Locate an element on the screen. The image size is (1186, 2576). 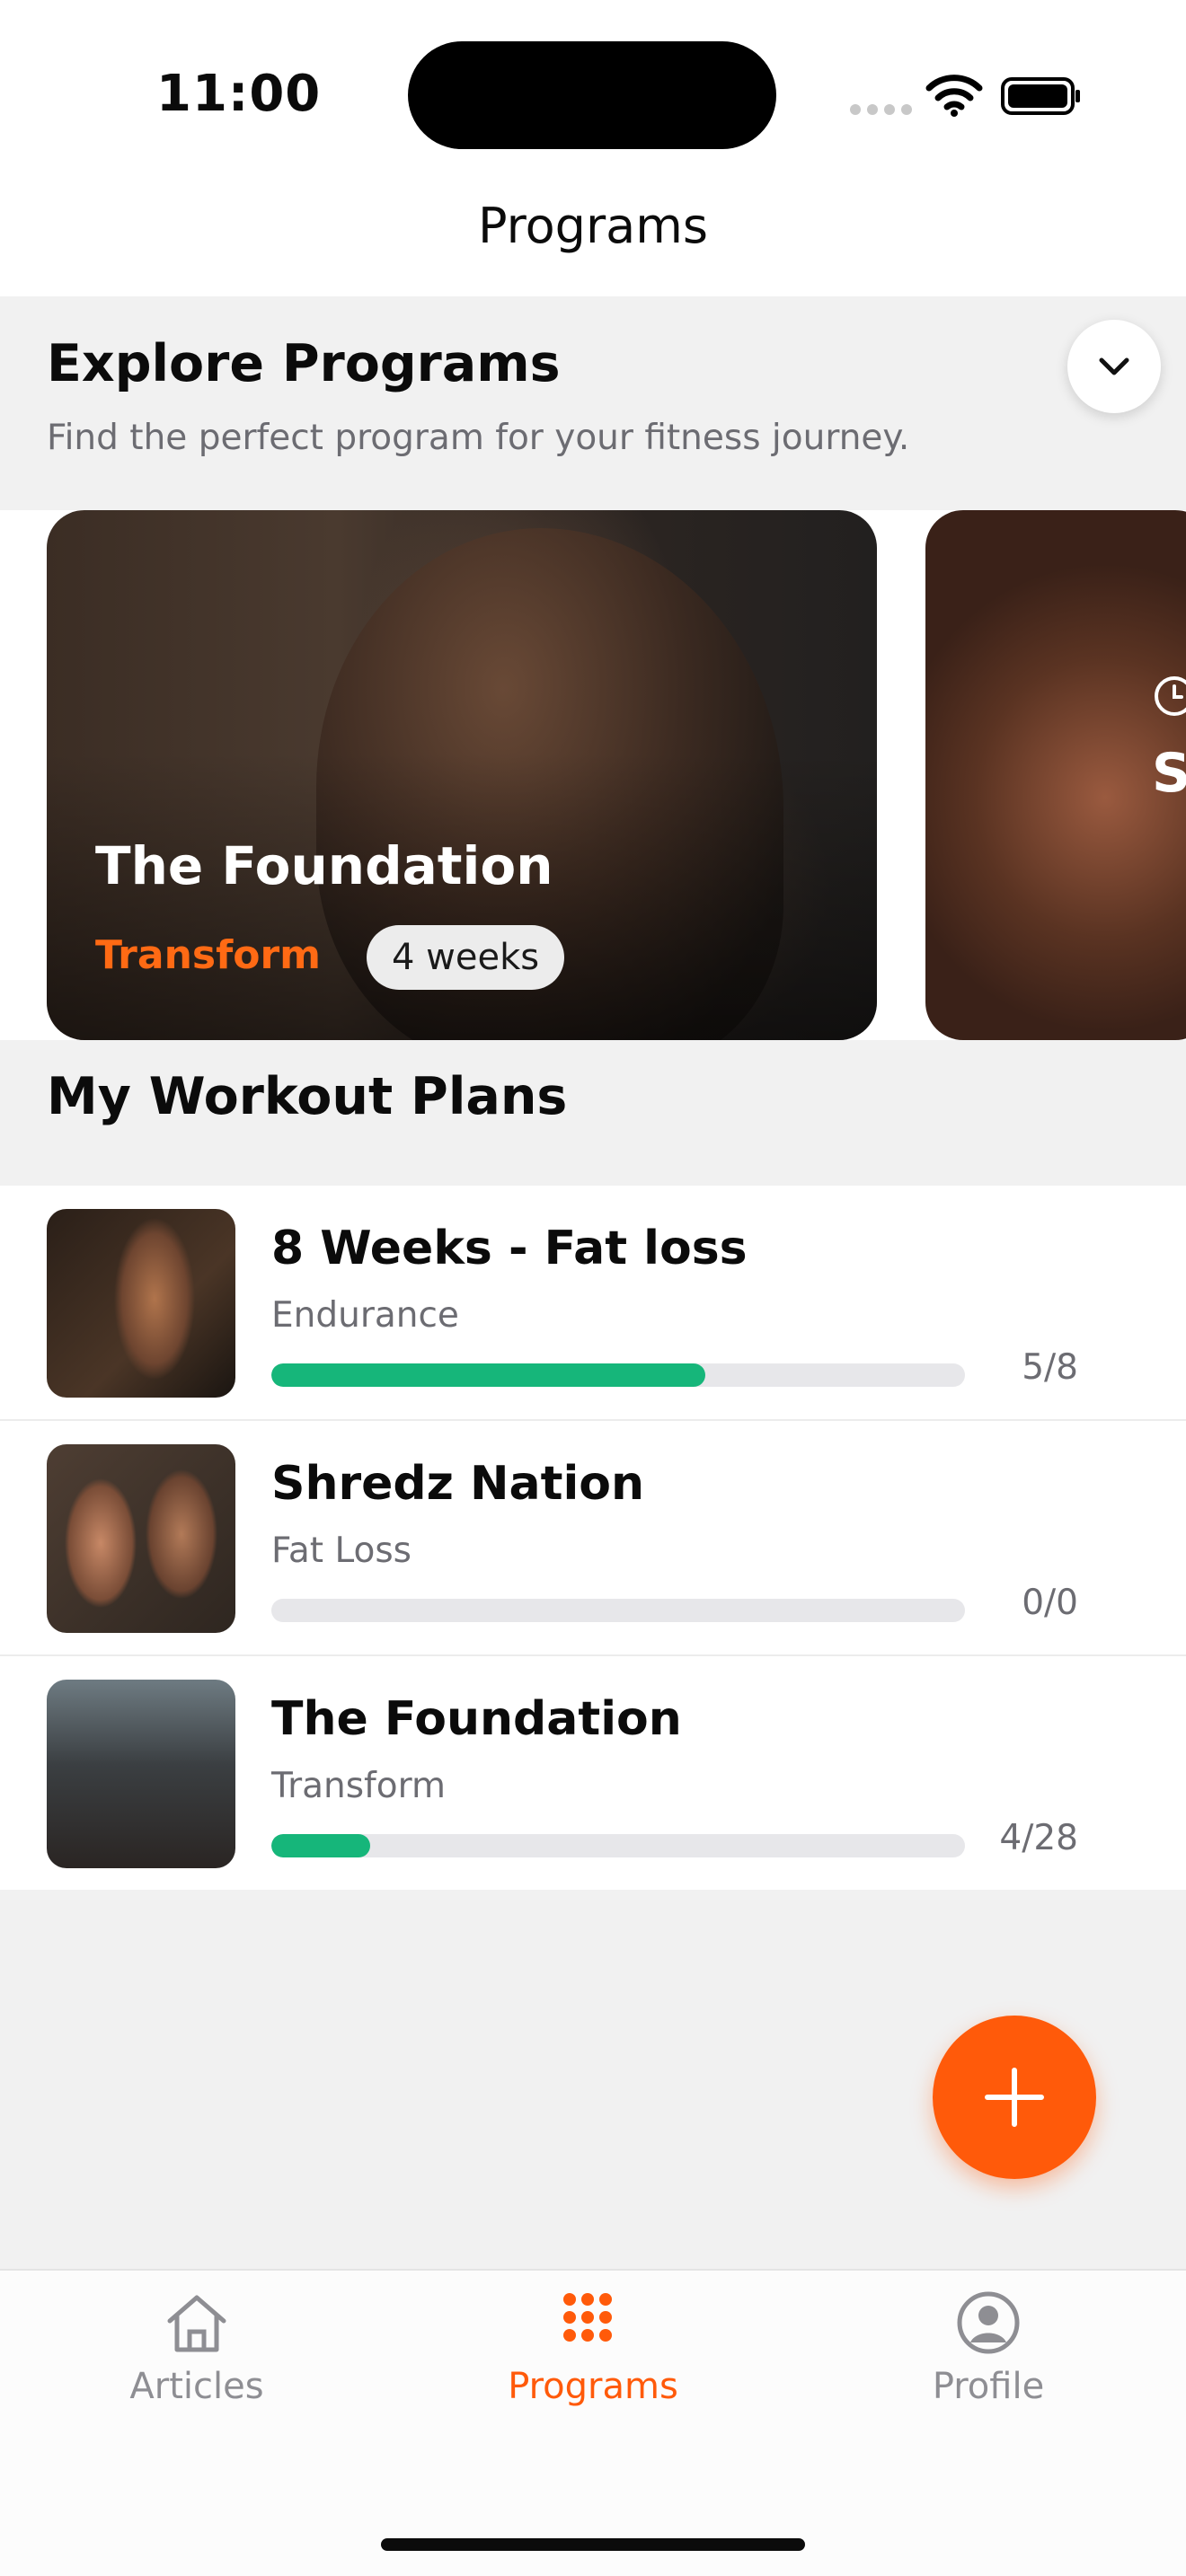
plan-category: Endurance is located at coordinates (365, 1315).